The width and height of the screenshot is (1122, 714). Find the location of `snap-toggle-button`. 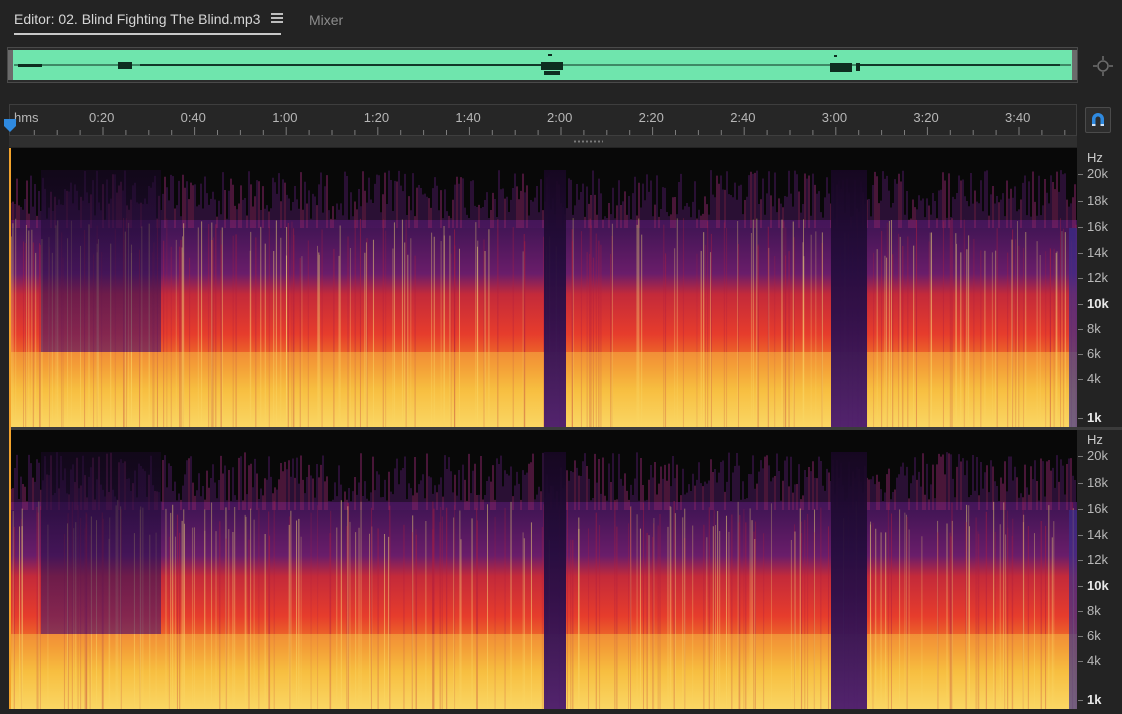

snap-toggle-button is located at coordinates (1098, 120).